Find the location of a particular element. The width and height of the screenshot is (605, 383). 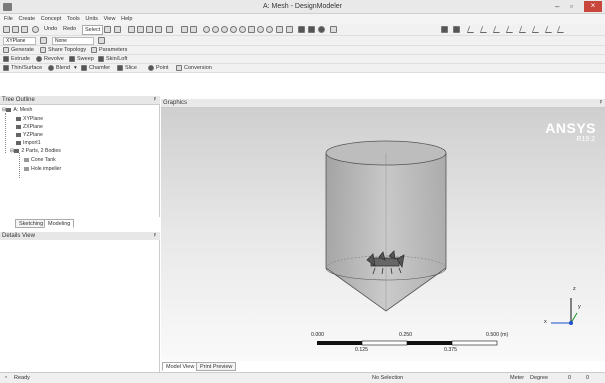

tree-item-label: XYPlane is located at coordinates (33, 119).